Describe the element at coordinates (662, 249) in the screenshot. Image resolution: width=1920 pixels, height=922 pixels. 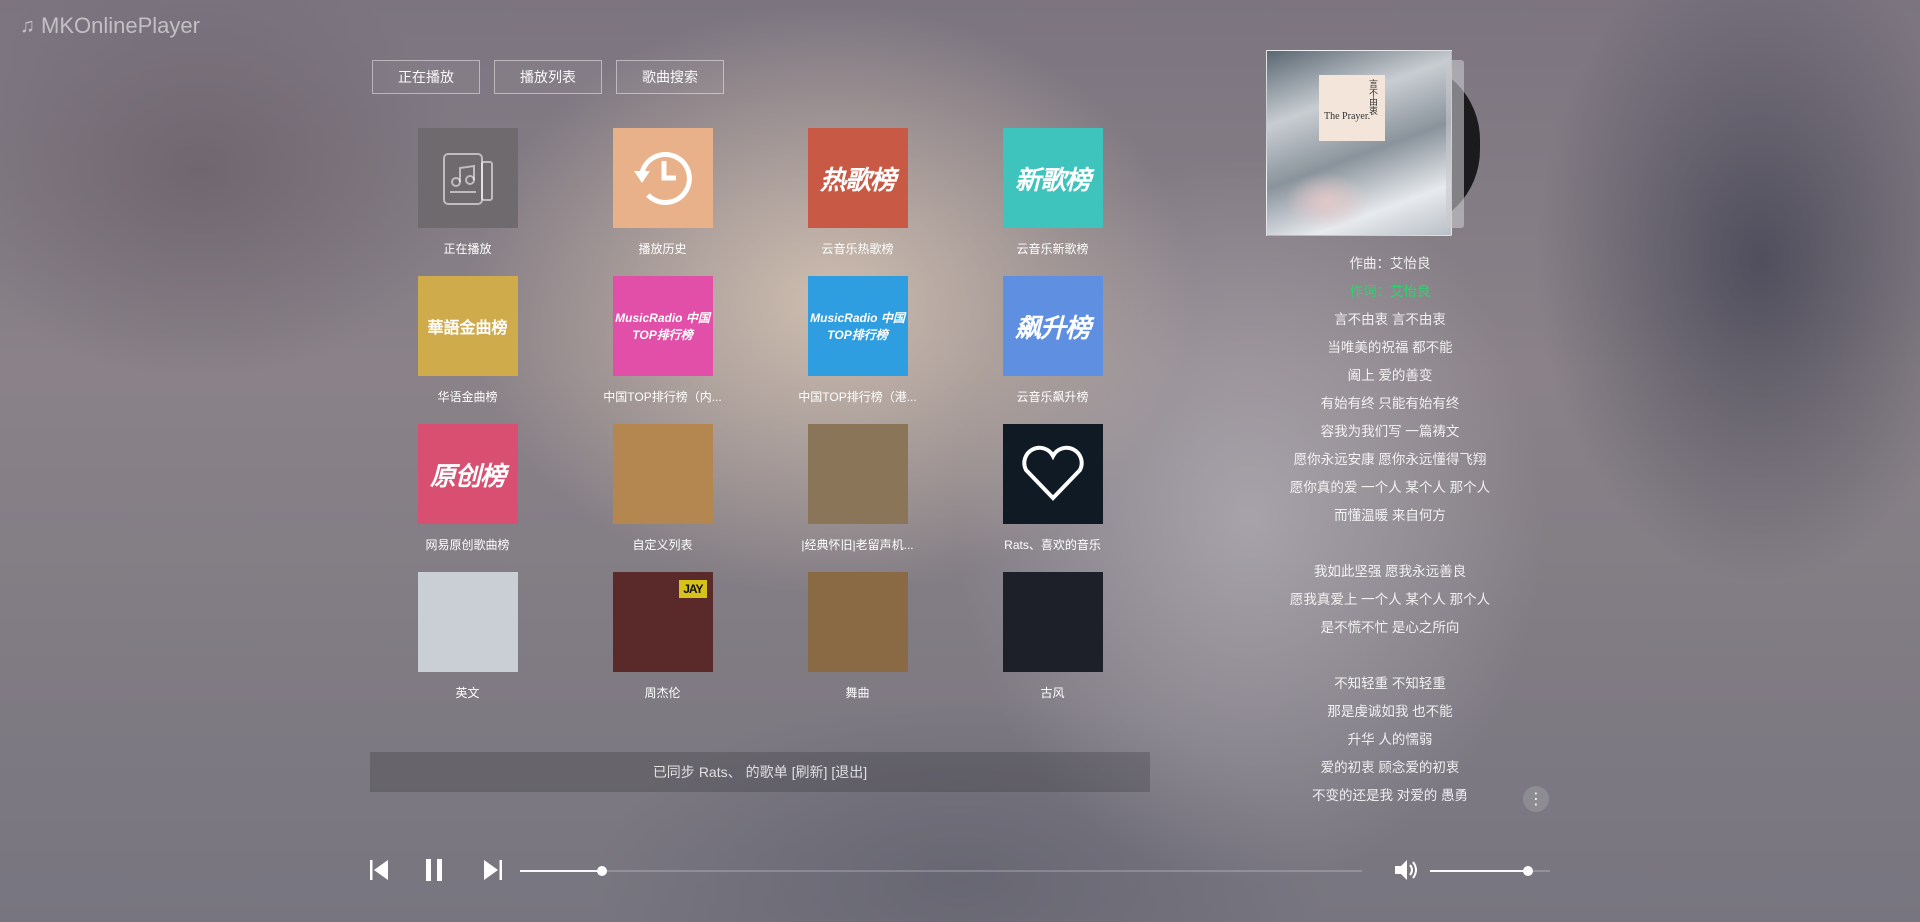
I see `playlist-title: 播放历史` at that location.